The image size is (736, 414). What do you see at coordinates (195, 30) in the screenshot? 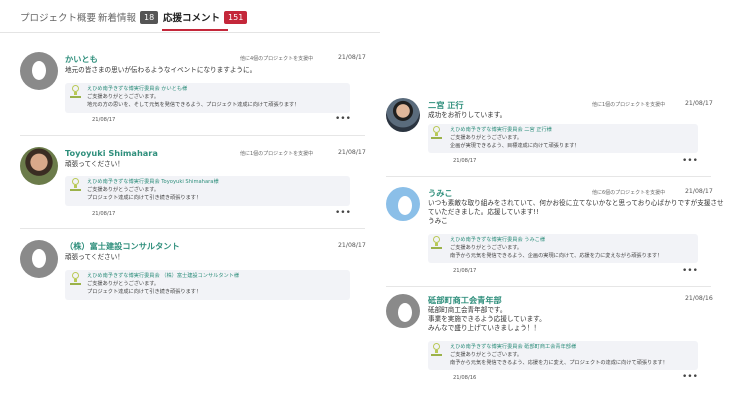
I see `active-tab-indicator` at bounding box center [195, 30].